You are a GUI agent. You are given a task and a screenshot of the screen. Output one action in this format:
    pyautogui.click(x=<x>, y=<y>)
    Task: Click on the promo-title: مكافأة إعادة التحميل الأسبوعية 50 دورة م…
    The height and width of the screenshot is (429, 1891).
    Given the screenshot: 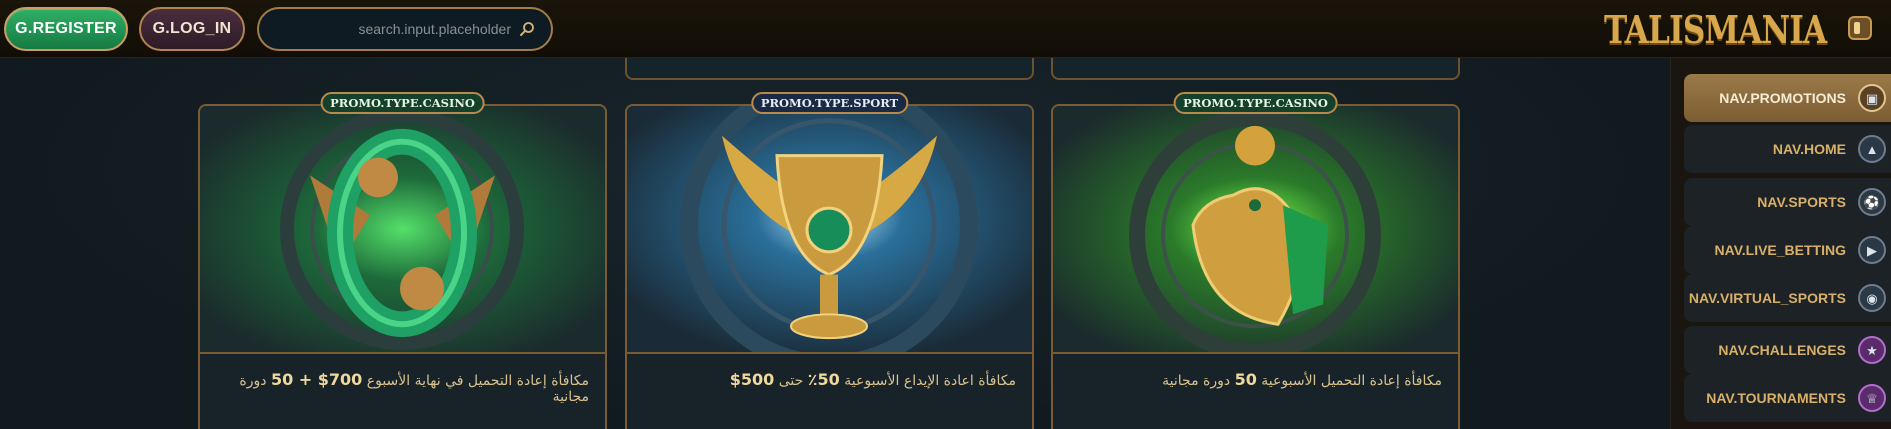 What is the action you would take?
    pyautogui.click(x=1302, y=379)
    